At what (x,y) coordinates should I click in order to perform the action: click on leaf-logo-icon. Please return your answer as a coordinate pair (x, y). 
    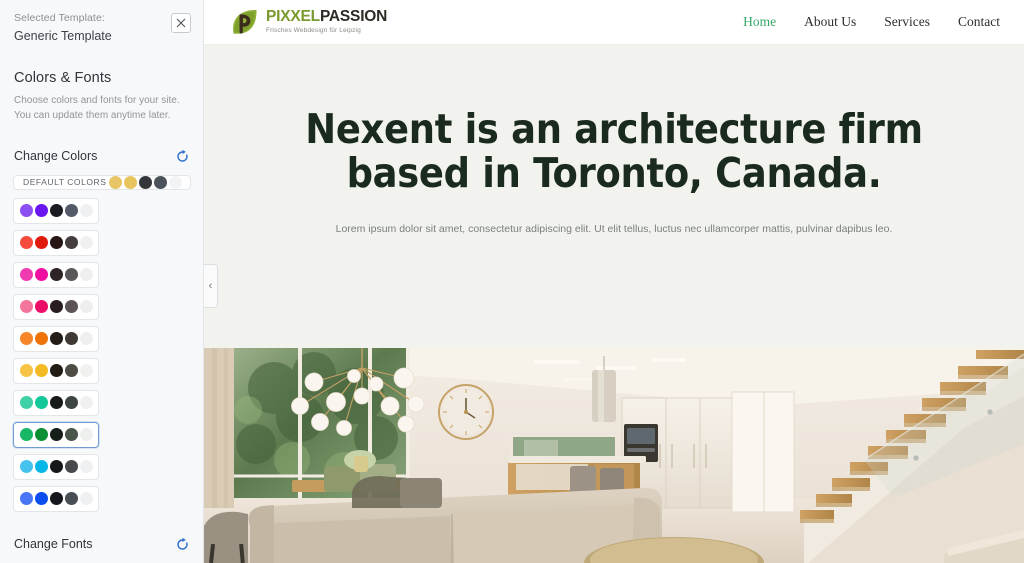
    Looking at the image, I should click on (245, 22).